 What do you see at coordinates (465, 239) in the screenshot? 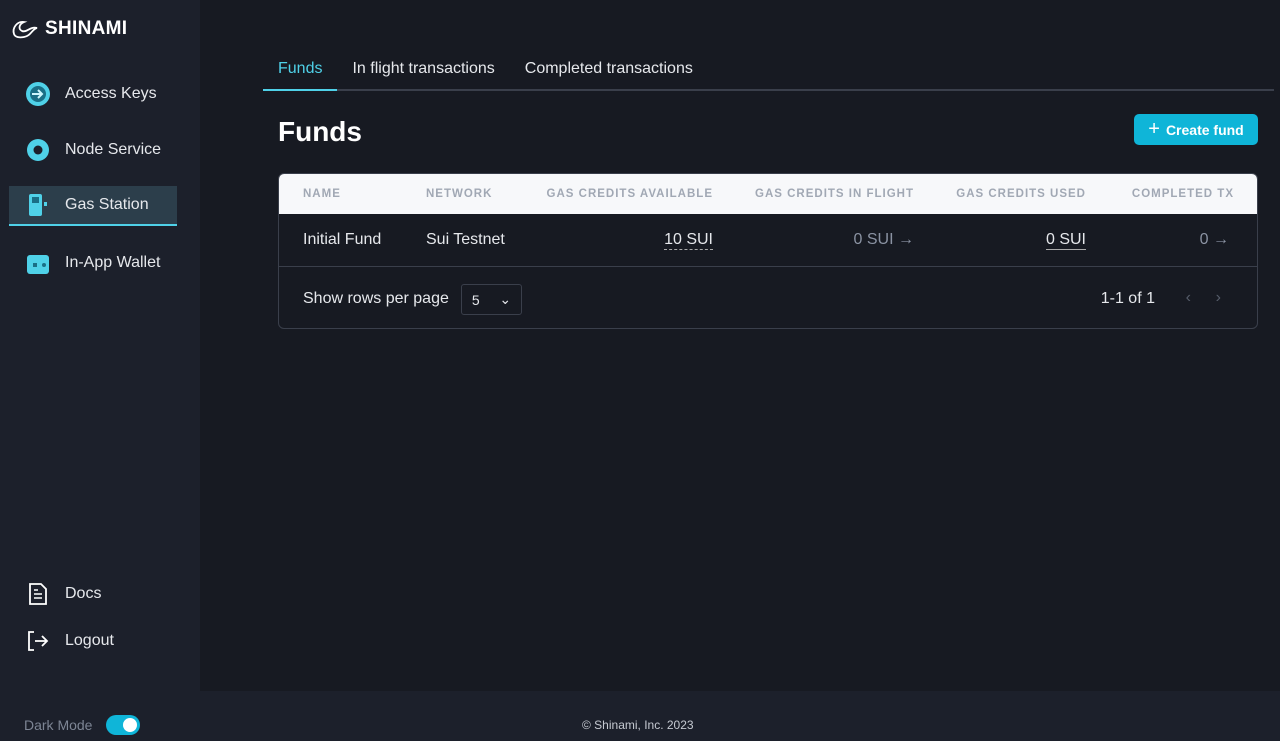
I see `fund-network: Sui Testnet` at bounding box center [465, 239].